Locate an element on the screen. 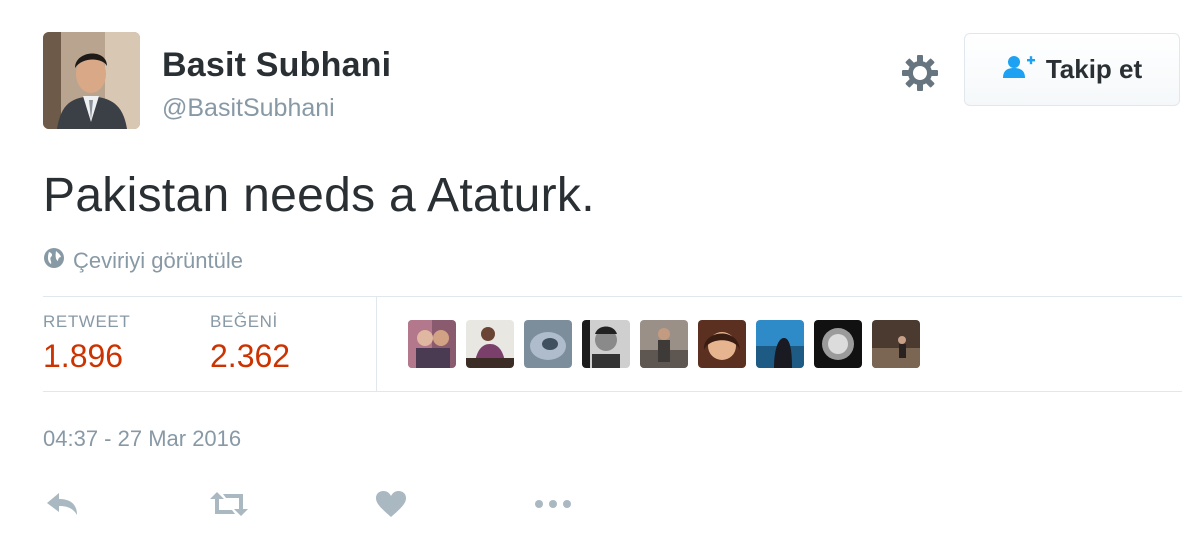 The width and height of the screenshot is (1200, 545). heart-icon is located at coordinates (391, 504).